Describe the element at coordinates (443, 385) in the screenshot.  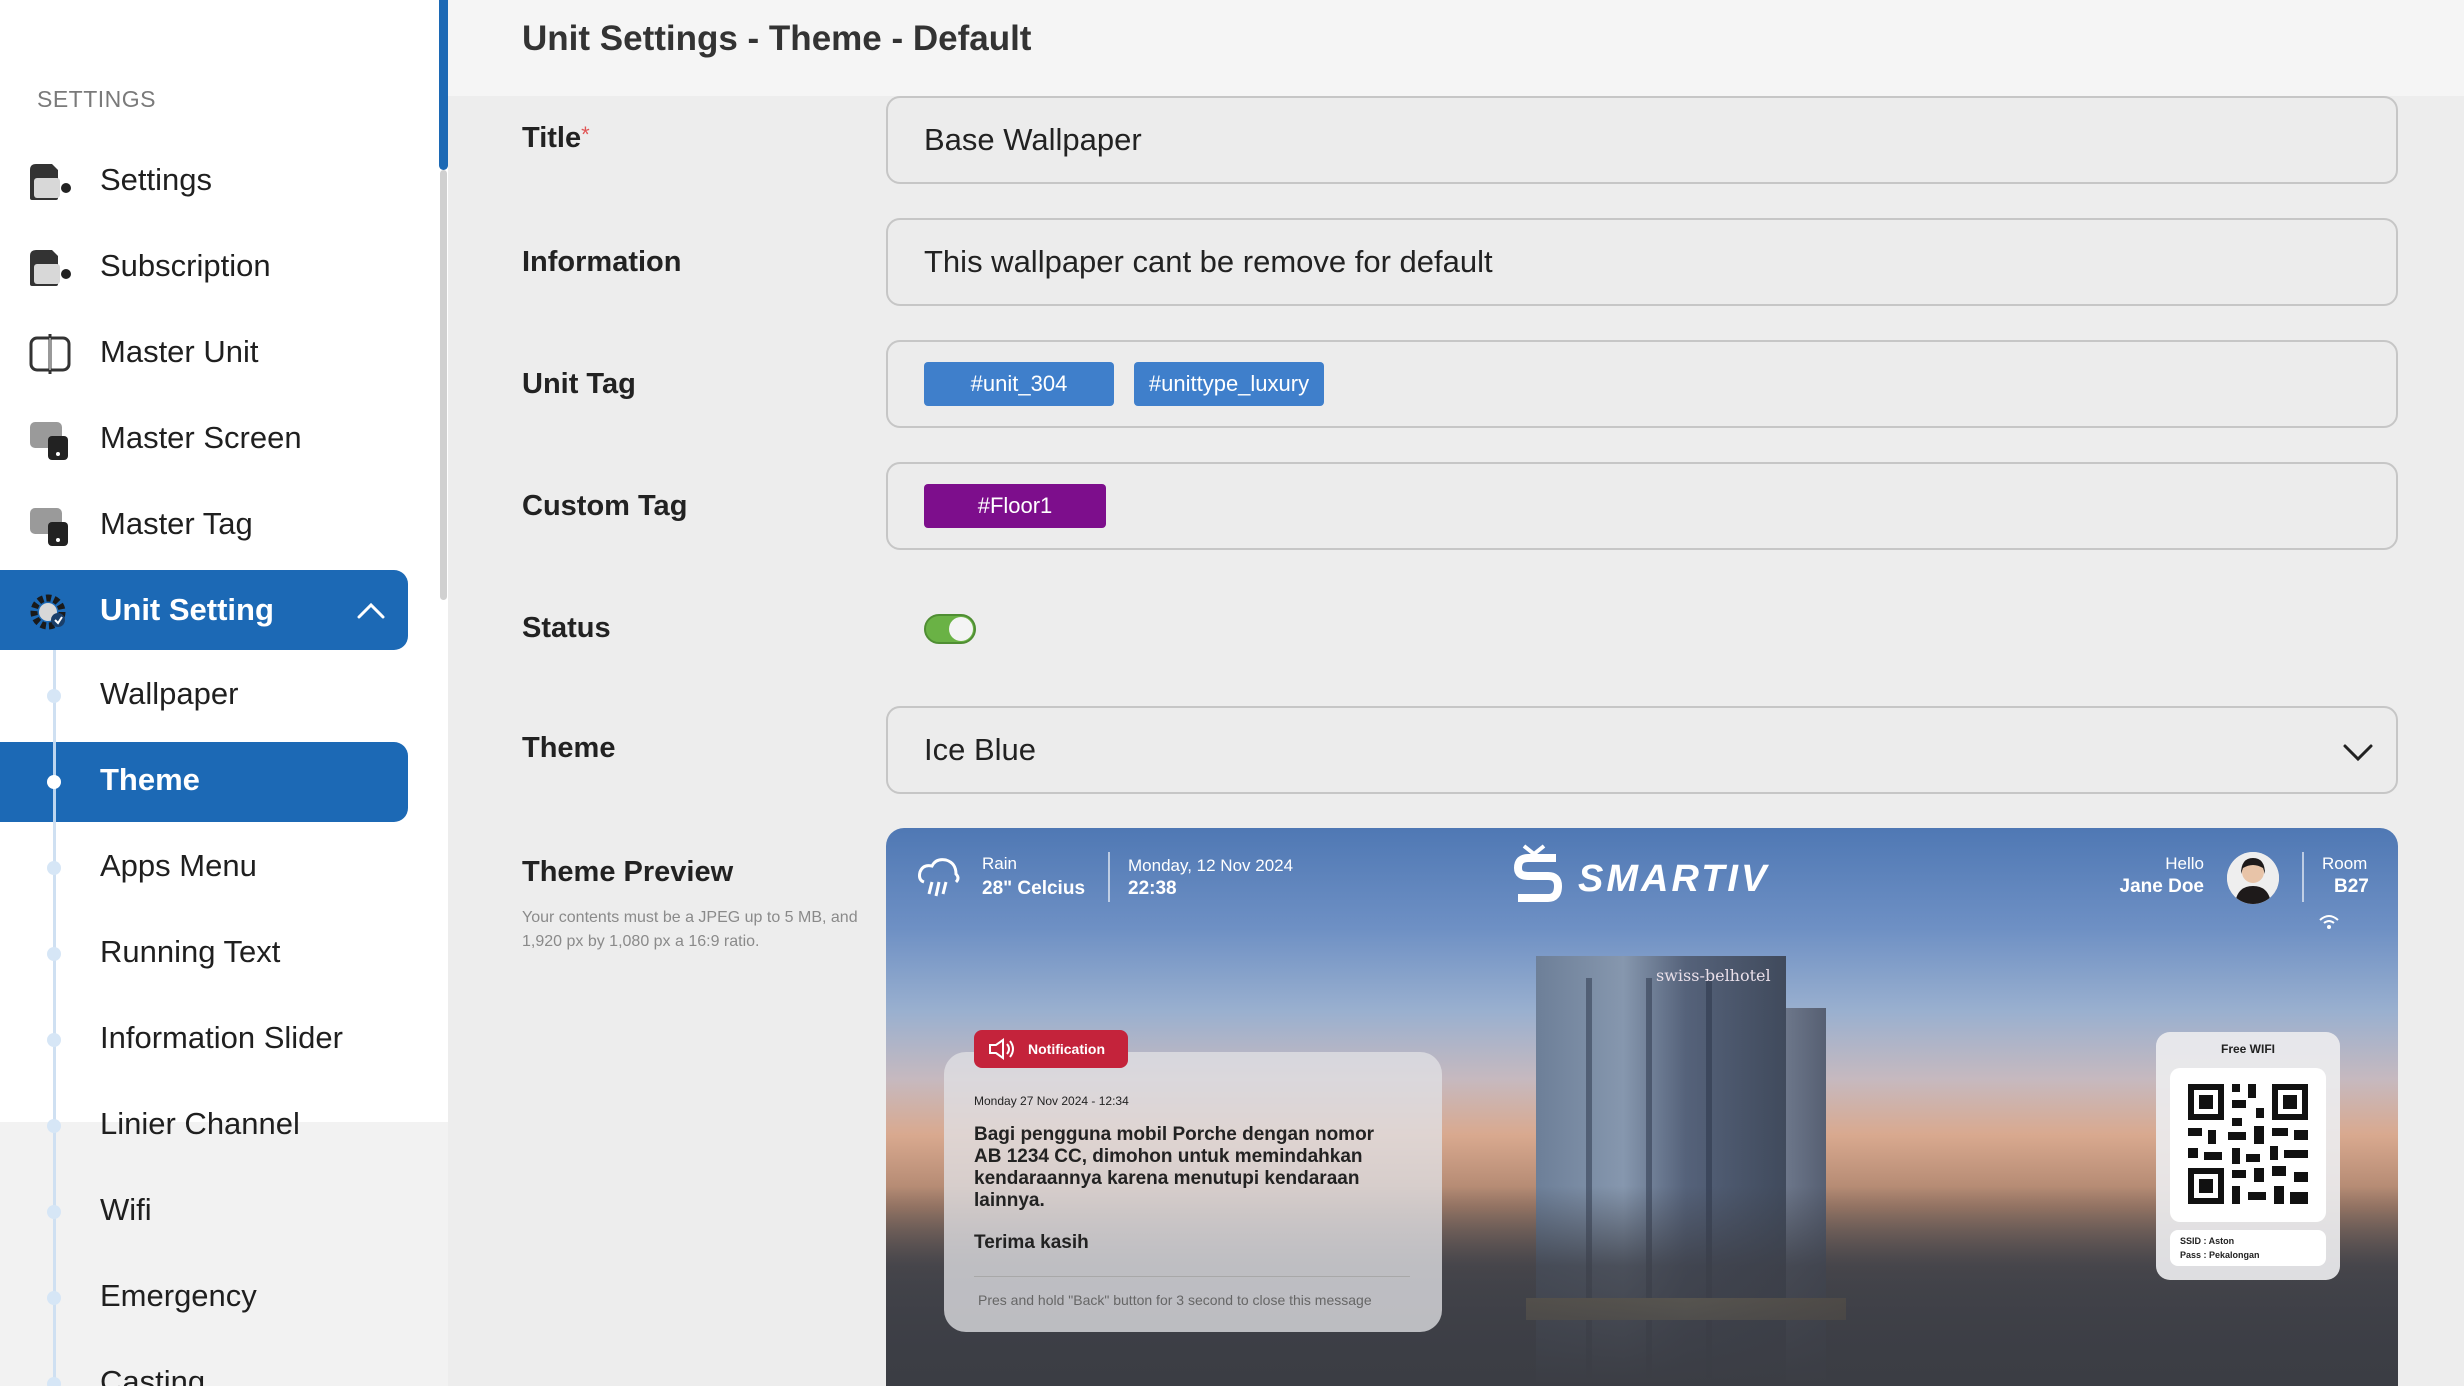
I see `sidebar-scrollbar-track` at that location.